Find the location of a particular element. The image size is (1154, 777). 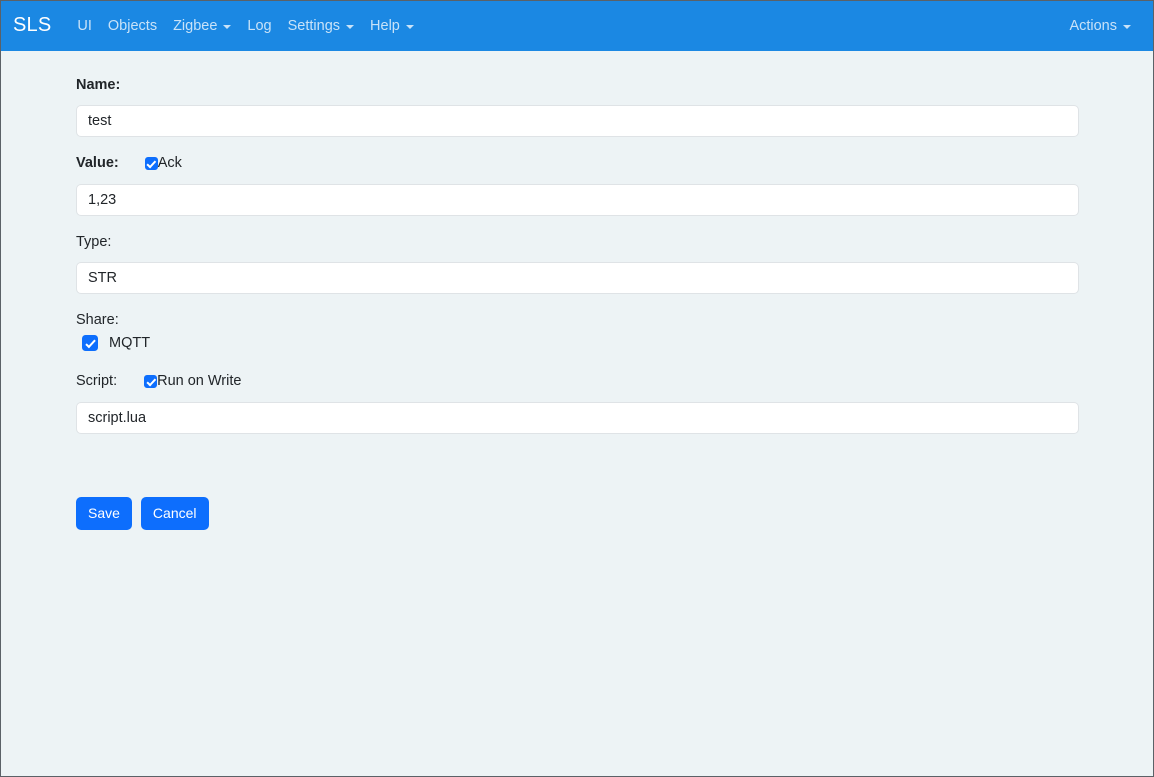

nav-item-zigbee-label: Zigbee is located at coordinates (195, 25).